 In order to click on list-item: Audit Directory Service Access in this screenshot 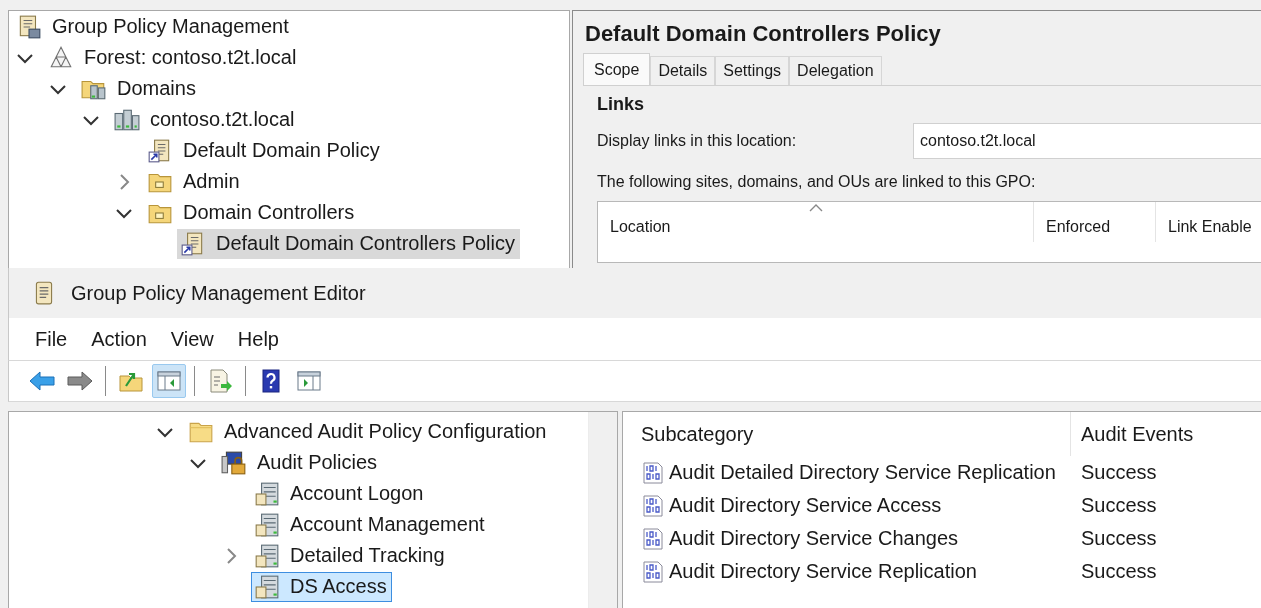, I will do `click(847, 505)`.